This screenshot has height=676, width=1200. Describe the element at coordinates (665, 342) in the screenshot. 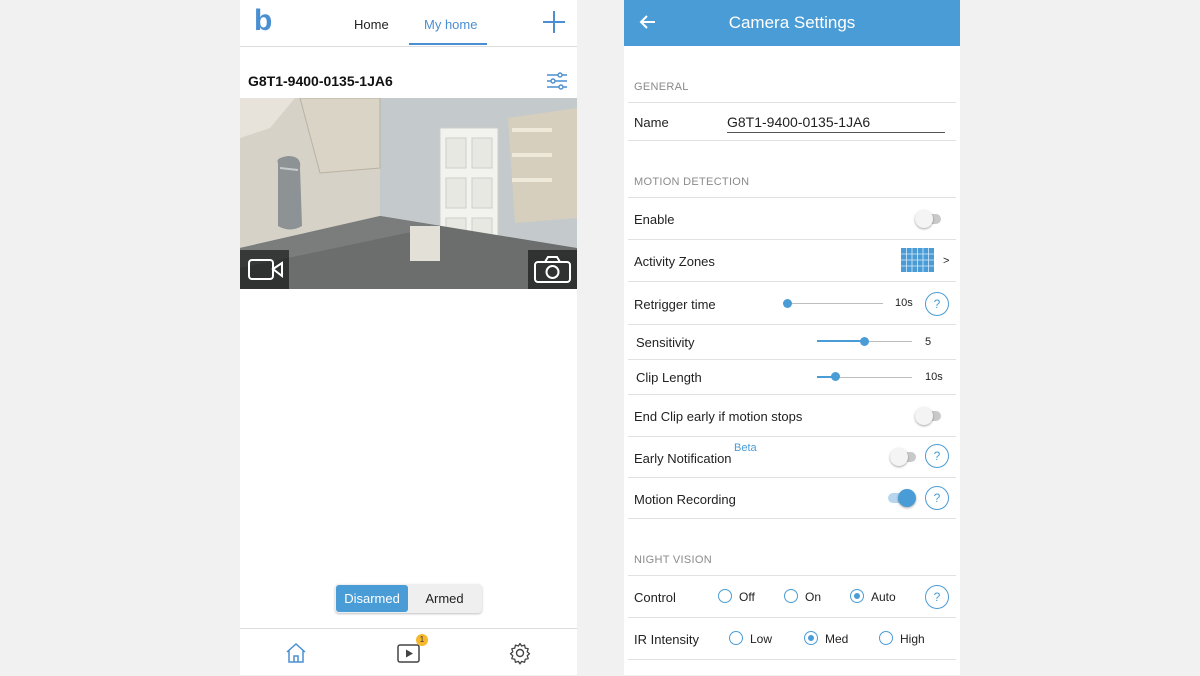

I see `sensitivity-label: Sensitivity` at that location.